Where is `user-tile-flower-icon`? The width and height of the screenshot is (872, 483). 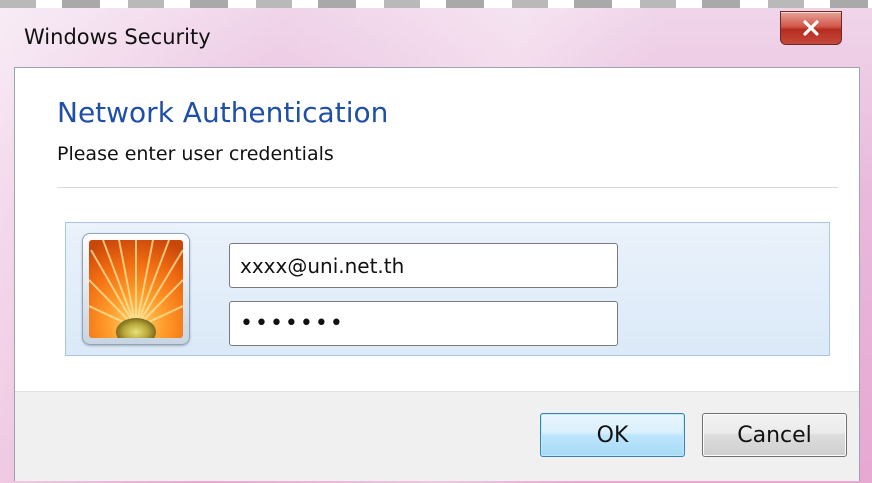 user-tile-flower-icon is located at coordinates (136, 289).